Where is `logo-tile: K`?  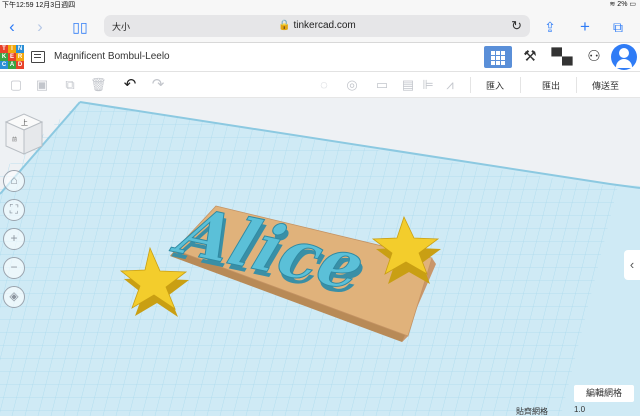 logo-tile: K is located at coordinates (4, 57).